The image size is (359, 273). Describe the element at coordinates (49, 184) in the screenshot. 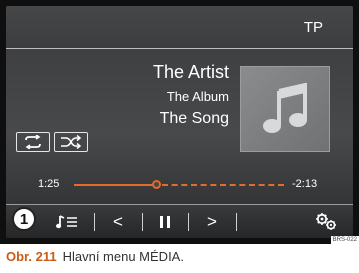

I see `elapsed-time: 1:25` at that location.